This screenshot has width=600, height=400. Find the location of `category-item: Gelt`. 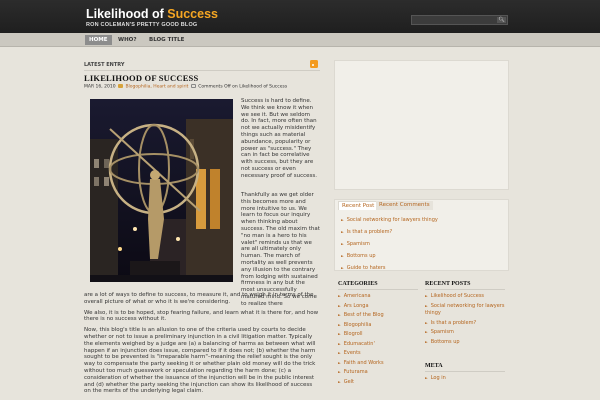

category-item: Gelt is located at coordinates (378, 383).